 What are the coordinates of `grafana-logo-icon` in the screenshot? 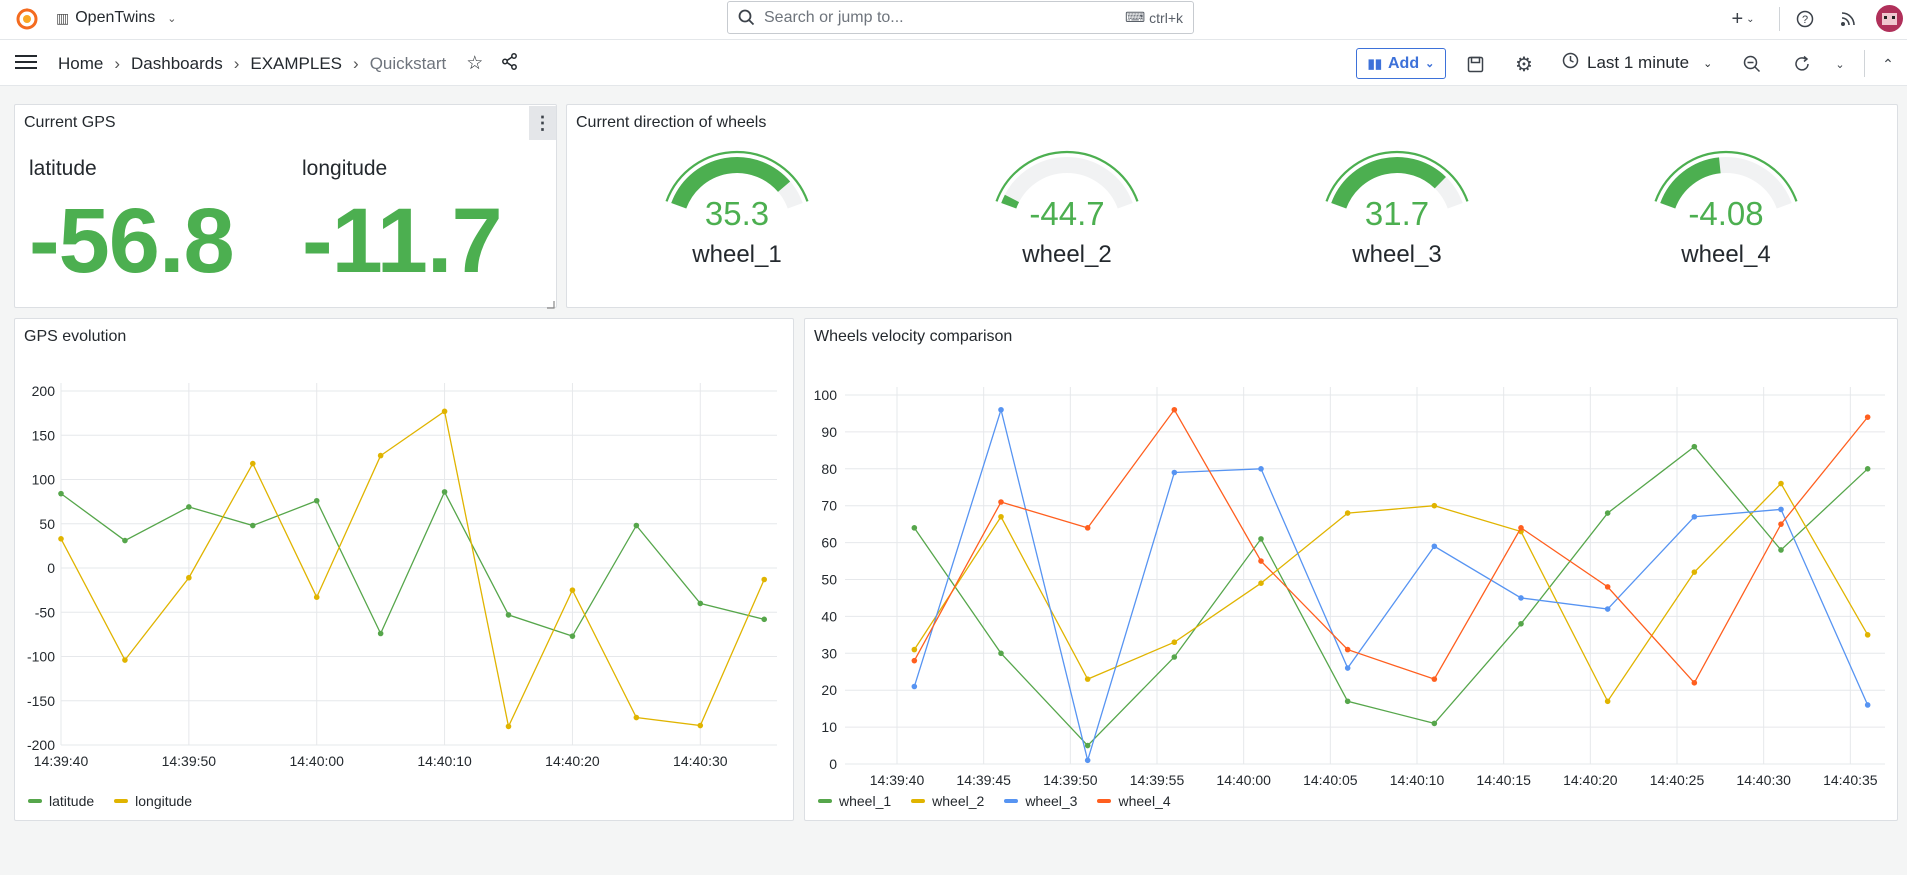 It's located at (27, 19).